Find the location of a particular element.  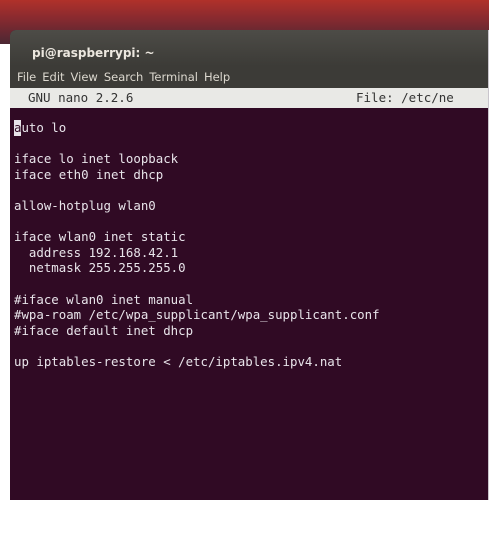

editor-line: iface eth0 inet dhcp is located at coordinates (251, 175).